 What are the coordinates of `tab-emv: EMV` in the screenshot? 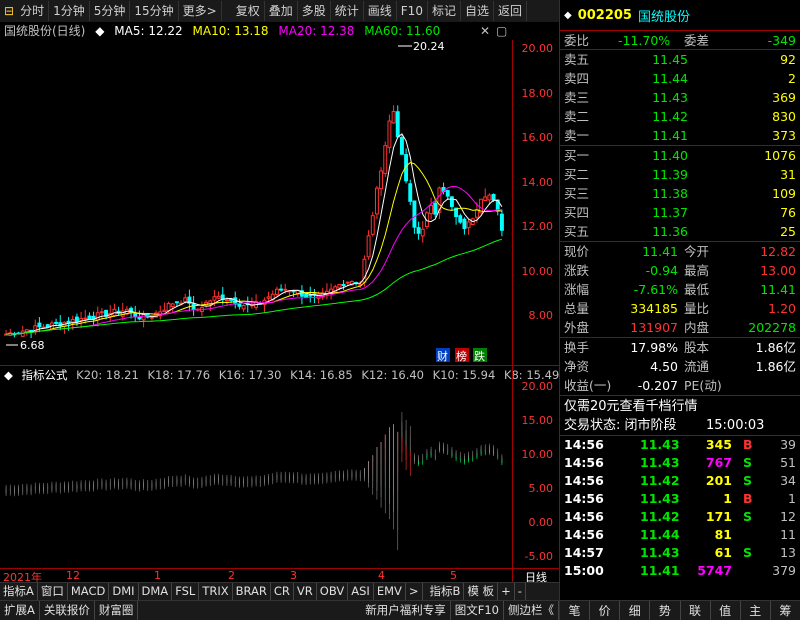 It's located at (390, 591).